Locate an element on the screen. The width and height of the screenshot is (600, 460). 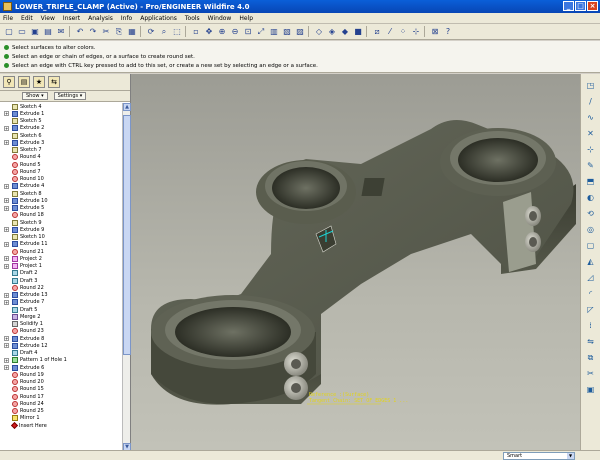
tree-item: + Extrude 3 is located at coordinates (61, 142).